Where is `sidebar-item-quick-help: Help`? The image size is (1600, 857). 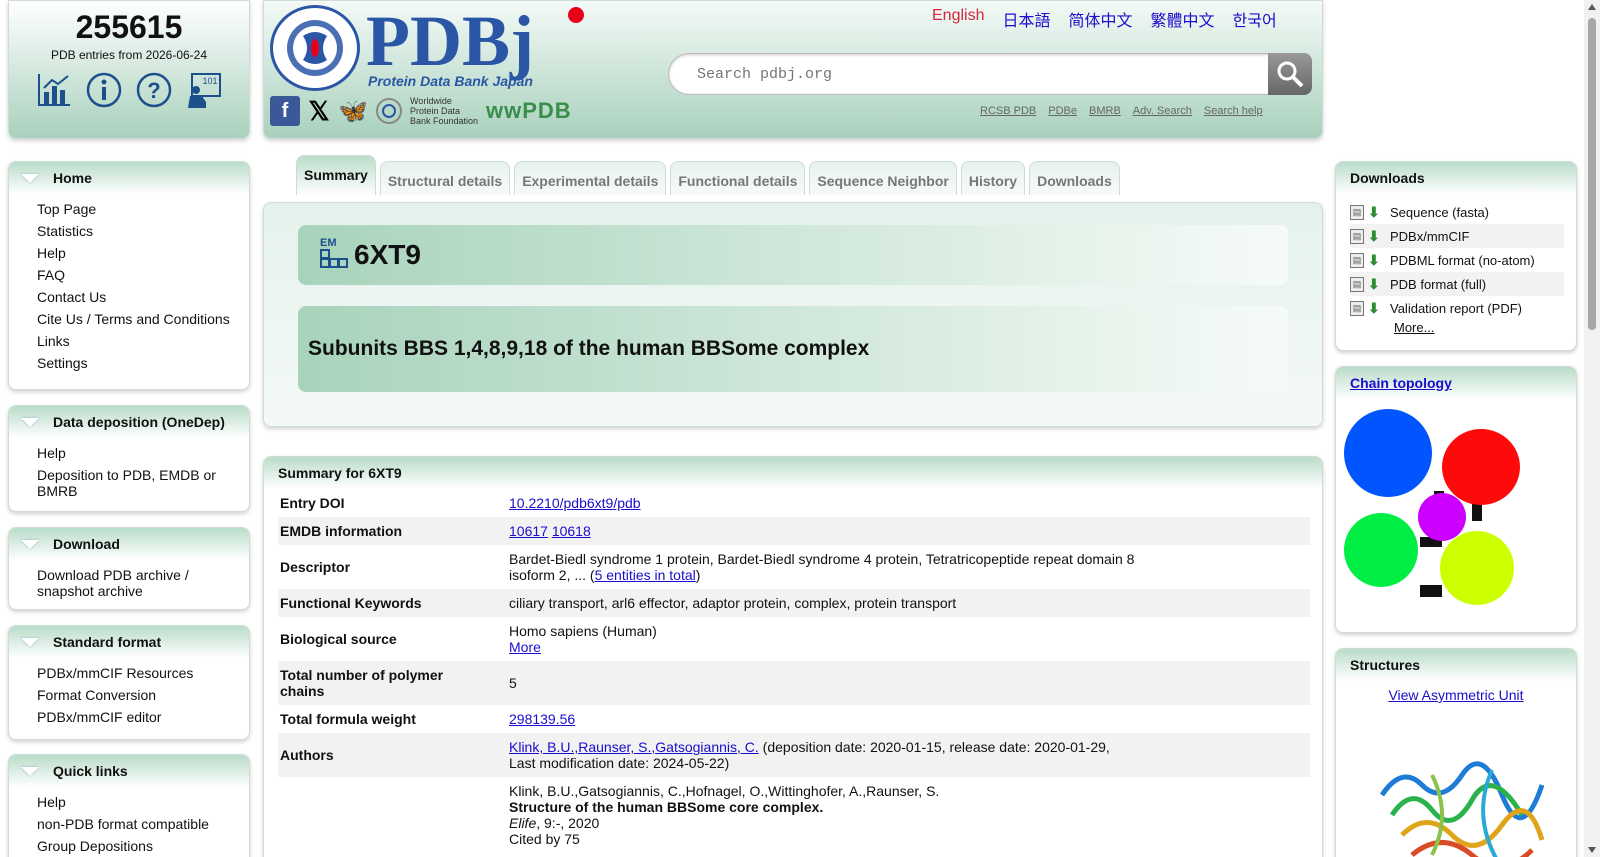
sidebar-item-quick-help: Help is located at coordinates (143, 802).